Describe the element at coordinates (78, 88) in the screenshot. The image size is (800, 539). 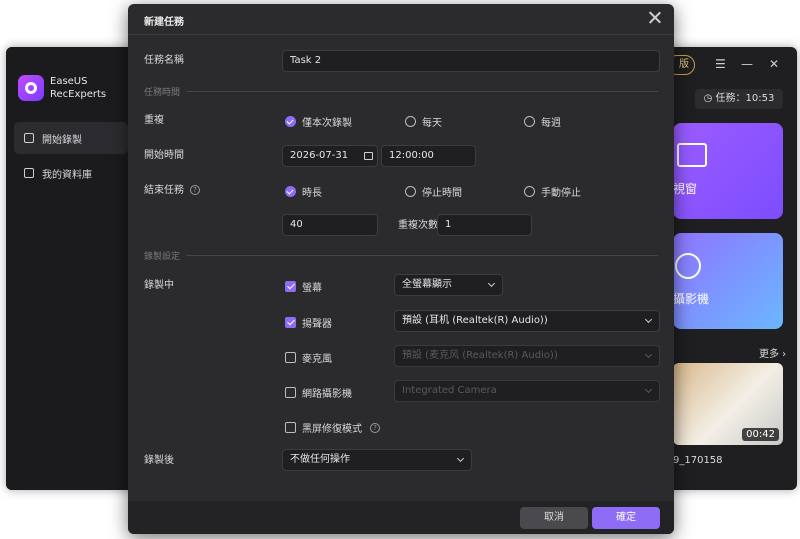
I see `app-name: EaseUS RecExperts` at that location.